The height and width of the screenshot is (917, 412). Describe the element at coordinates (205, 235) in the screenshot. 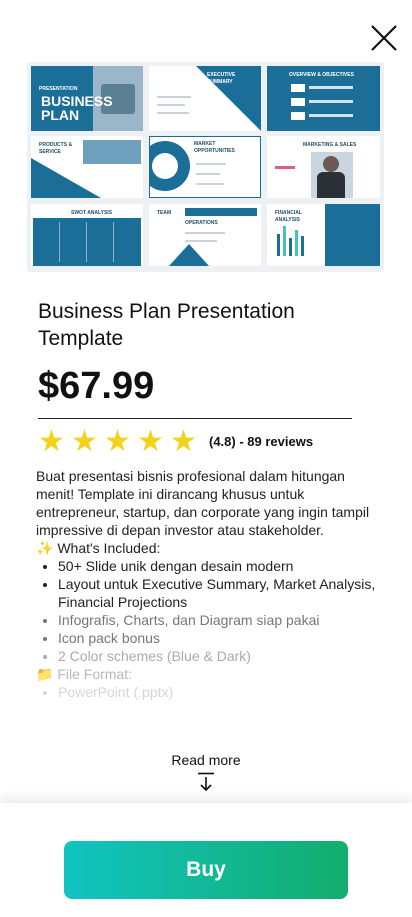

I see `slide-team: TEAM OPERATIONS` at that location.